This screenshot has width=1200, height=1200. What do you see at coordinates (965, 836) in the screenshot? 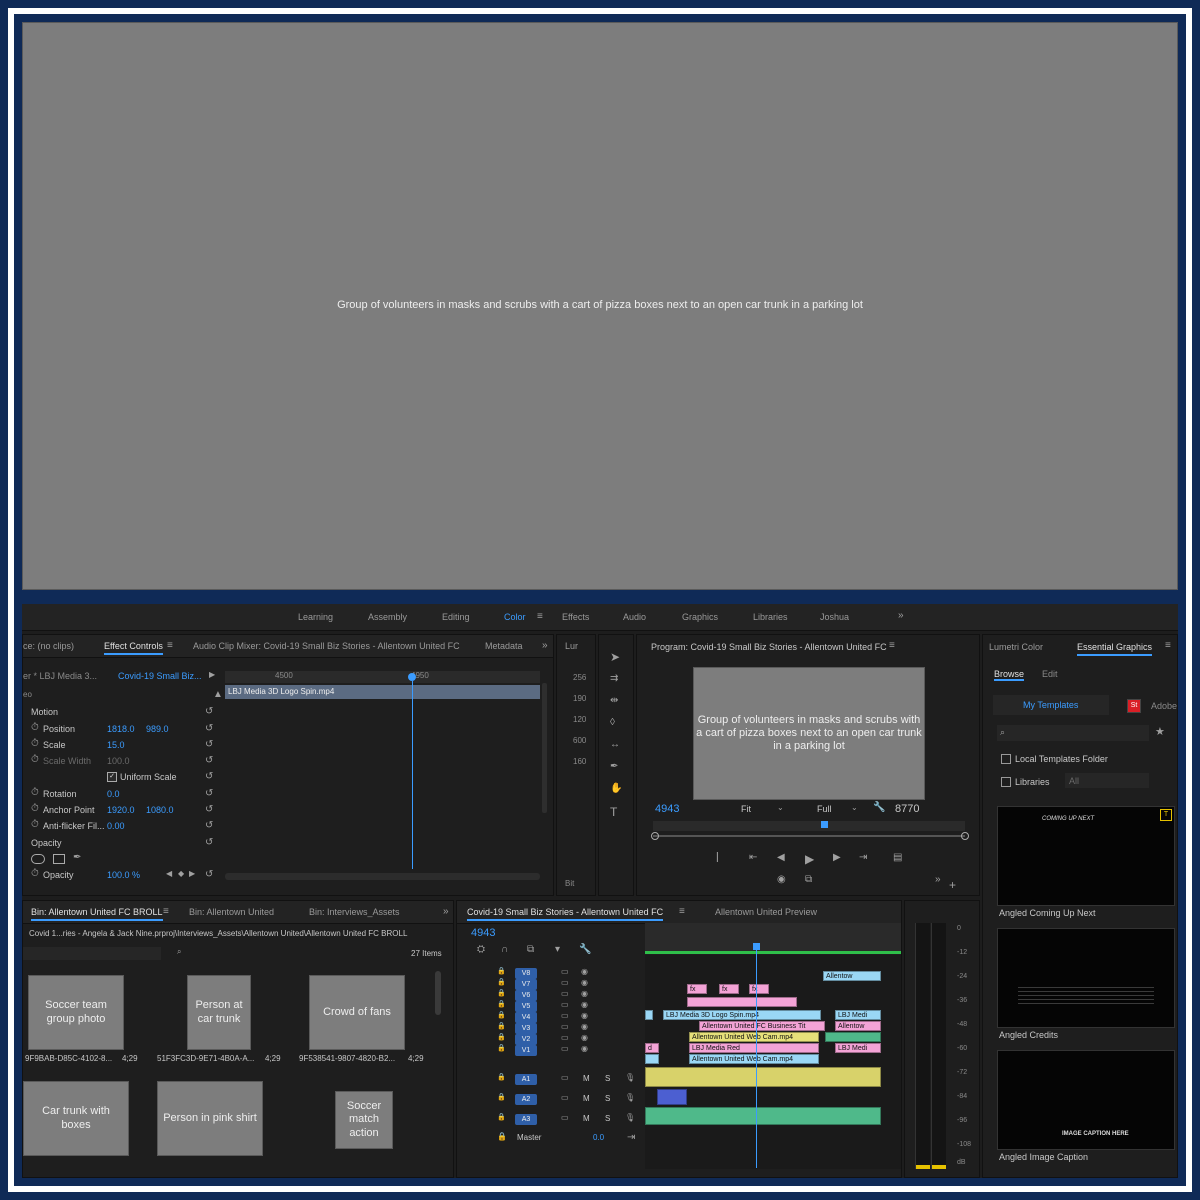
I see `zoom-handle-right-icon` at bounding box center [965, 836].